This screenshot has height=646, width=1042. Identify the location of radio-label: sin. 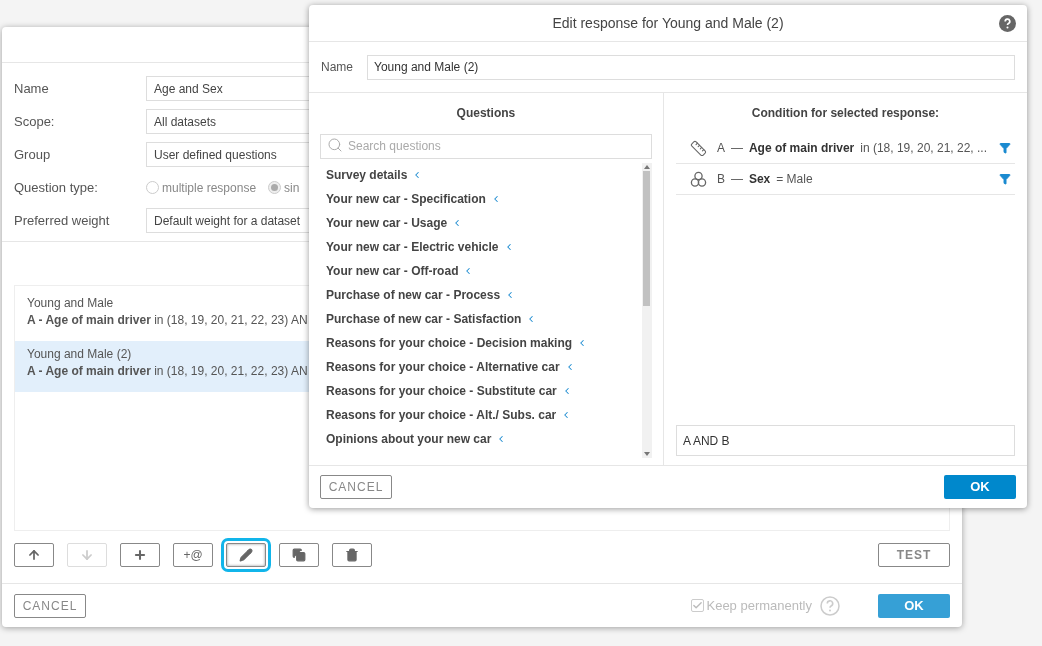
(292, 188).